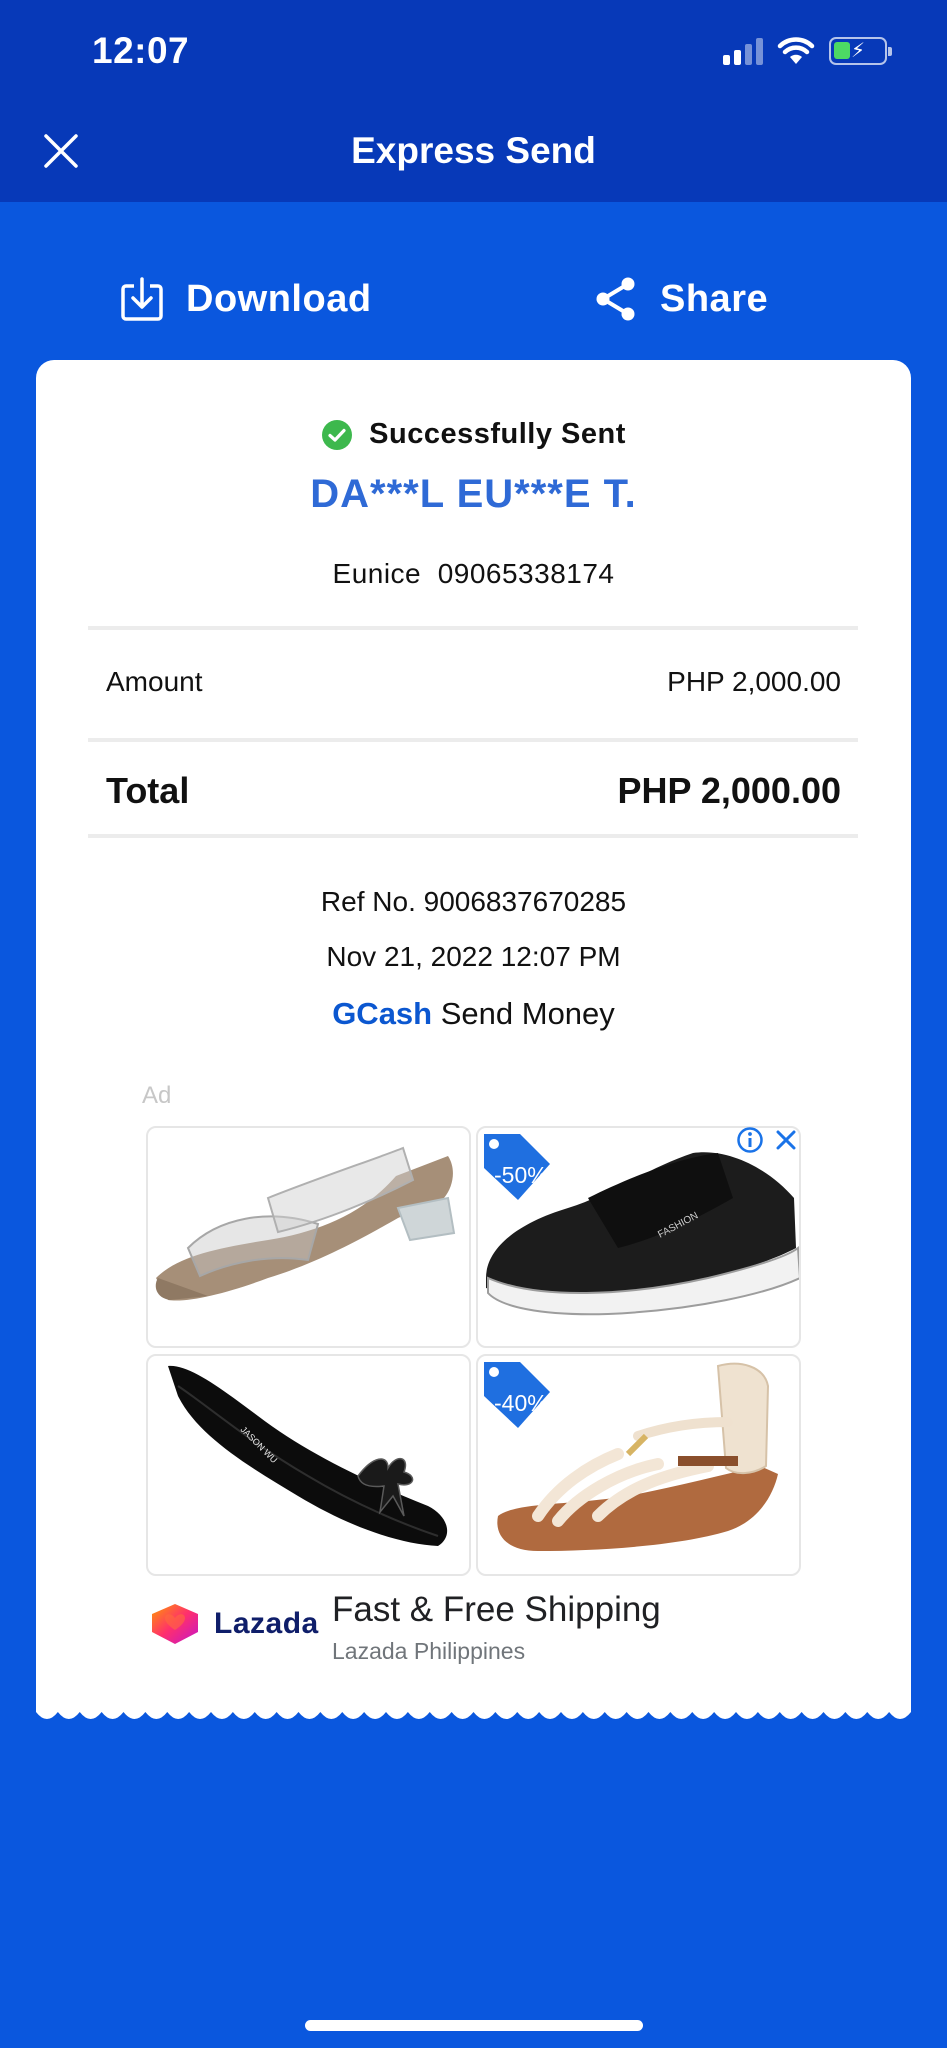 Image resolution: width=947 pixels, height=2048 pixels. I want to click on battery-charging-icon: ⚡, so click(860, 51).